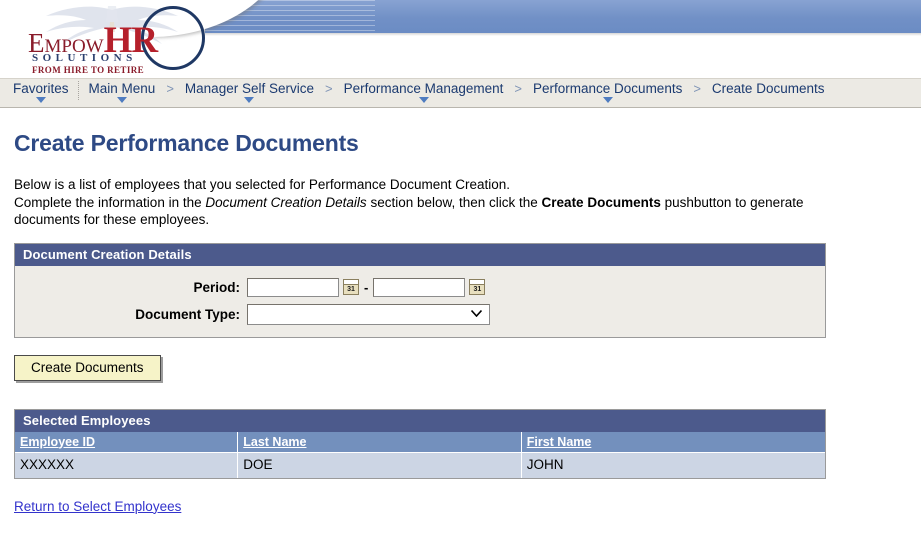 Image resolution: width=921 pixels, height=543 pixels. I want to click on section-body: Period: 31 - 31 Document Type:, so click(420, 301).